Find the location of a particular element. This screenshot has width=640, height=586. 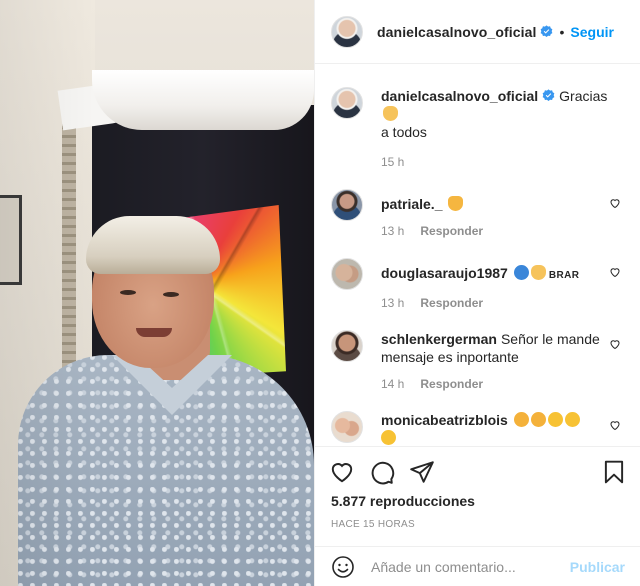

author-username: danielcasalnovo_oficial is located at coordinates (456, 32).